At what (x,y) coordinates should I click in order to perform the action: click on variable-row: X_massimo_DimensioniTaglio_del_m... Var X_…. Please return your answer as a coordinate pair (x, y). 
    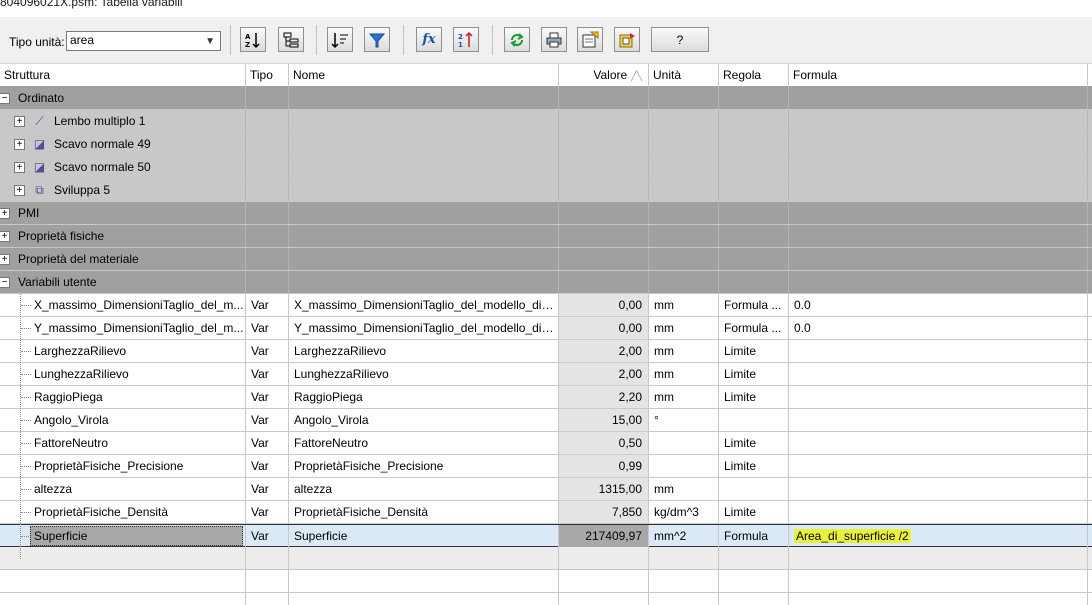
    Looking at the image, I should click on (546, 305).